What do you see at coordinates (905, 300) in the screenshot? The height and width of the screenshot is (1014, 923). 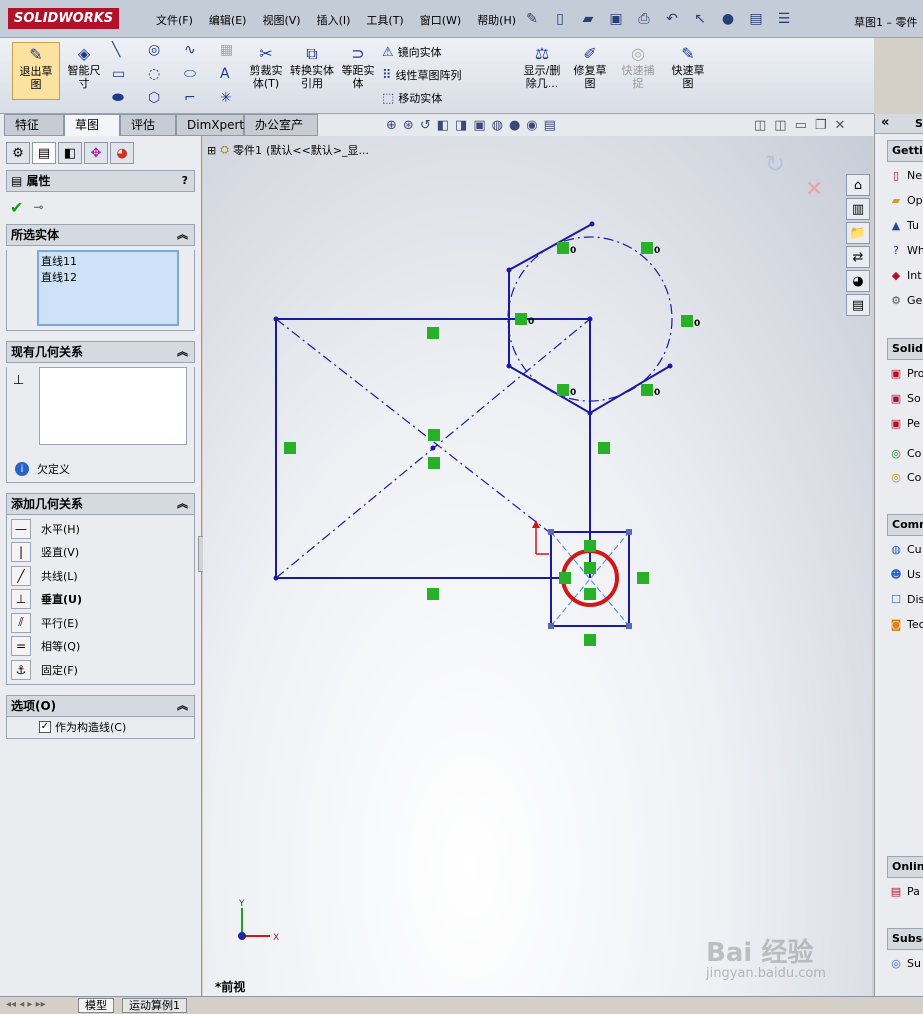 I see `rp-getting-item: ⚙ Ge` at bounding box center [905, 300].